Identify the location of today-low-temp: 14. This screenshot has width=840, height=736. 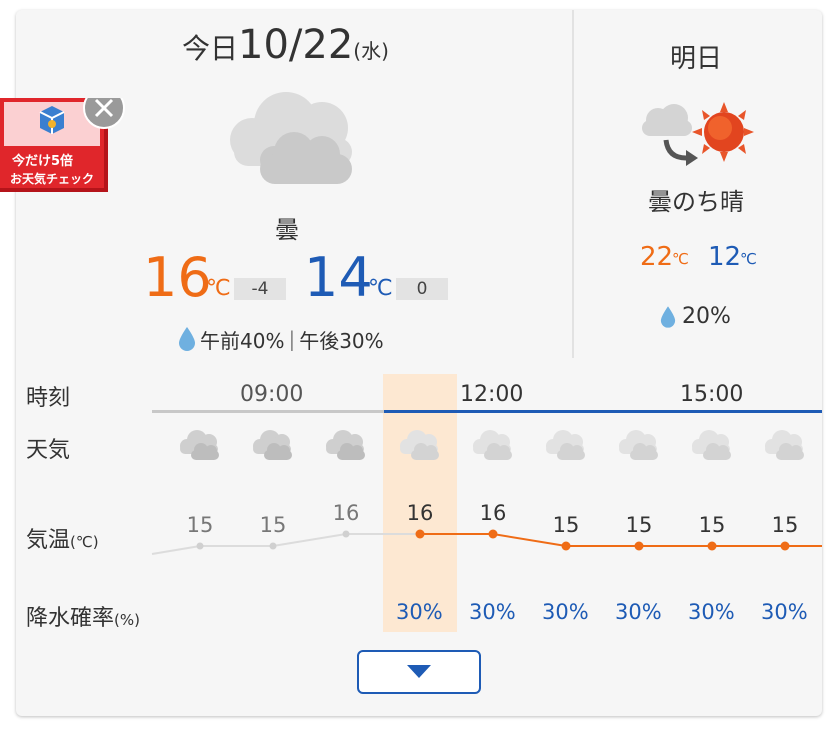
(338, 277).